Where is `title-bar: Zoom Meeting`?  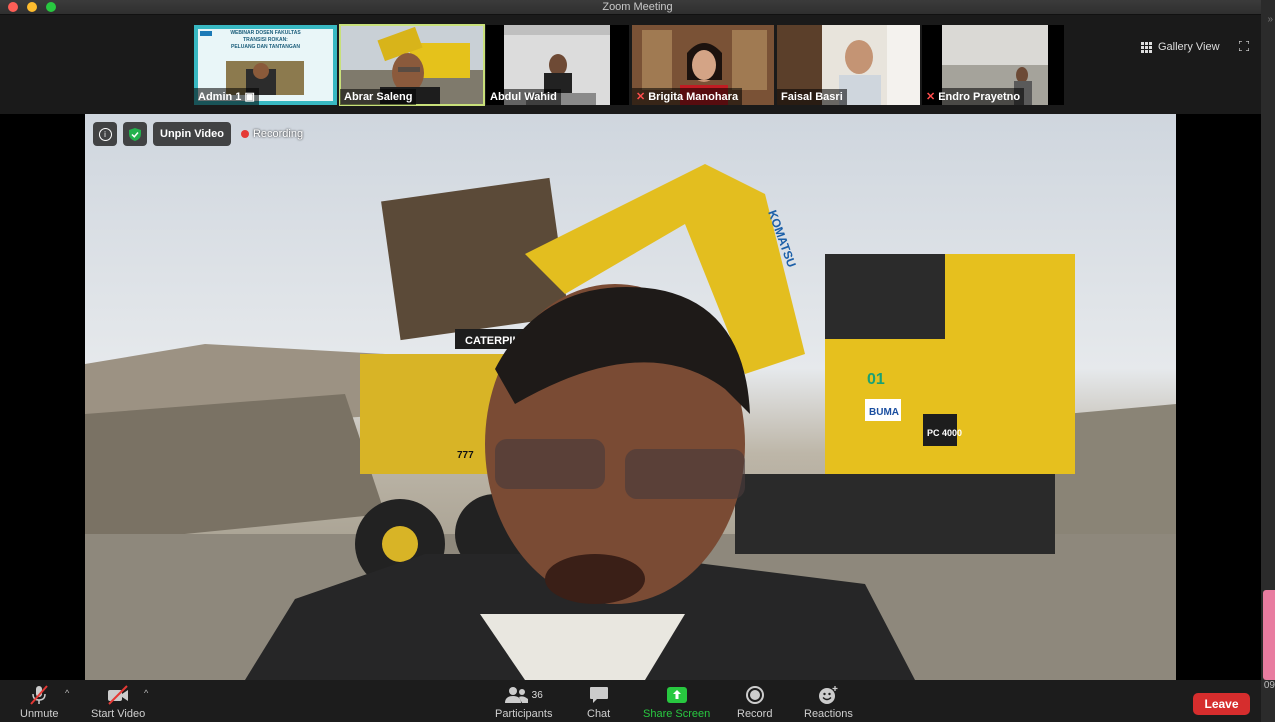
title-bar: Zoom Meeting is located at coordinates (637, 7).